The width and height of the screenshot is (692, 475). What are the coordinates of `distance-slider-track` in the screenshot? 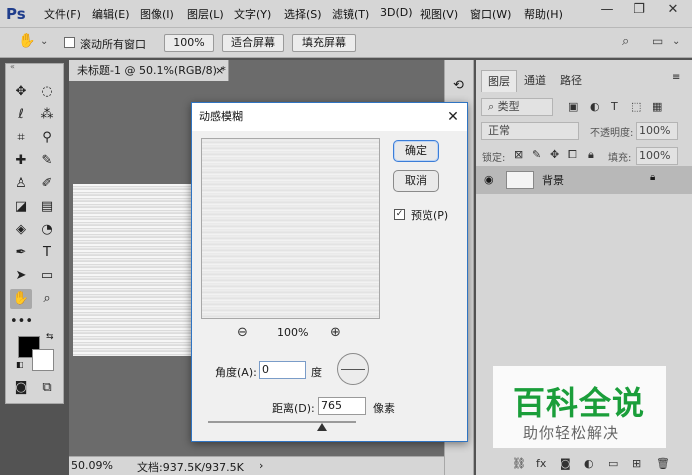 It's located at (282, 422).